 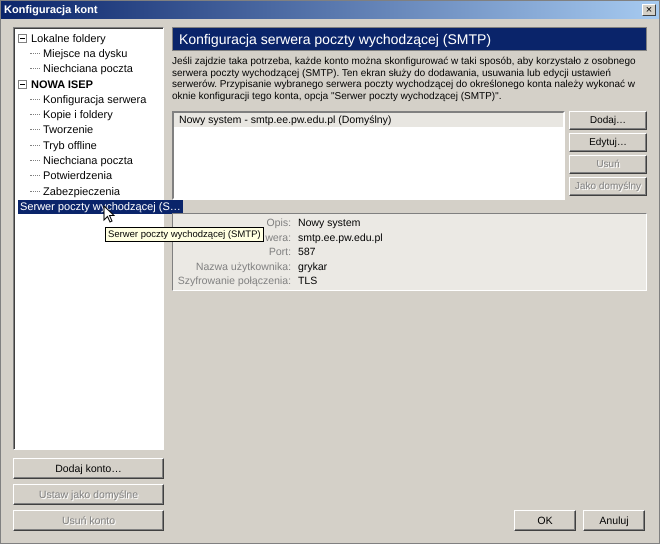 I want to click on server-item: Nowy system - smtp.ee.pw.edu.pl (Domyślny), so click(x=368, y=120).